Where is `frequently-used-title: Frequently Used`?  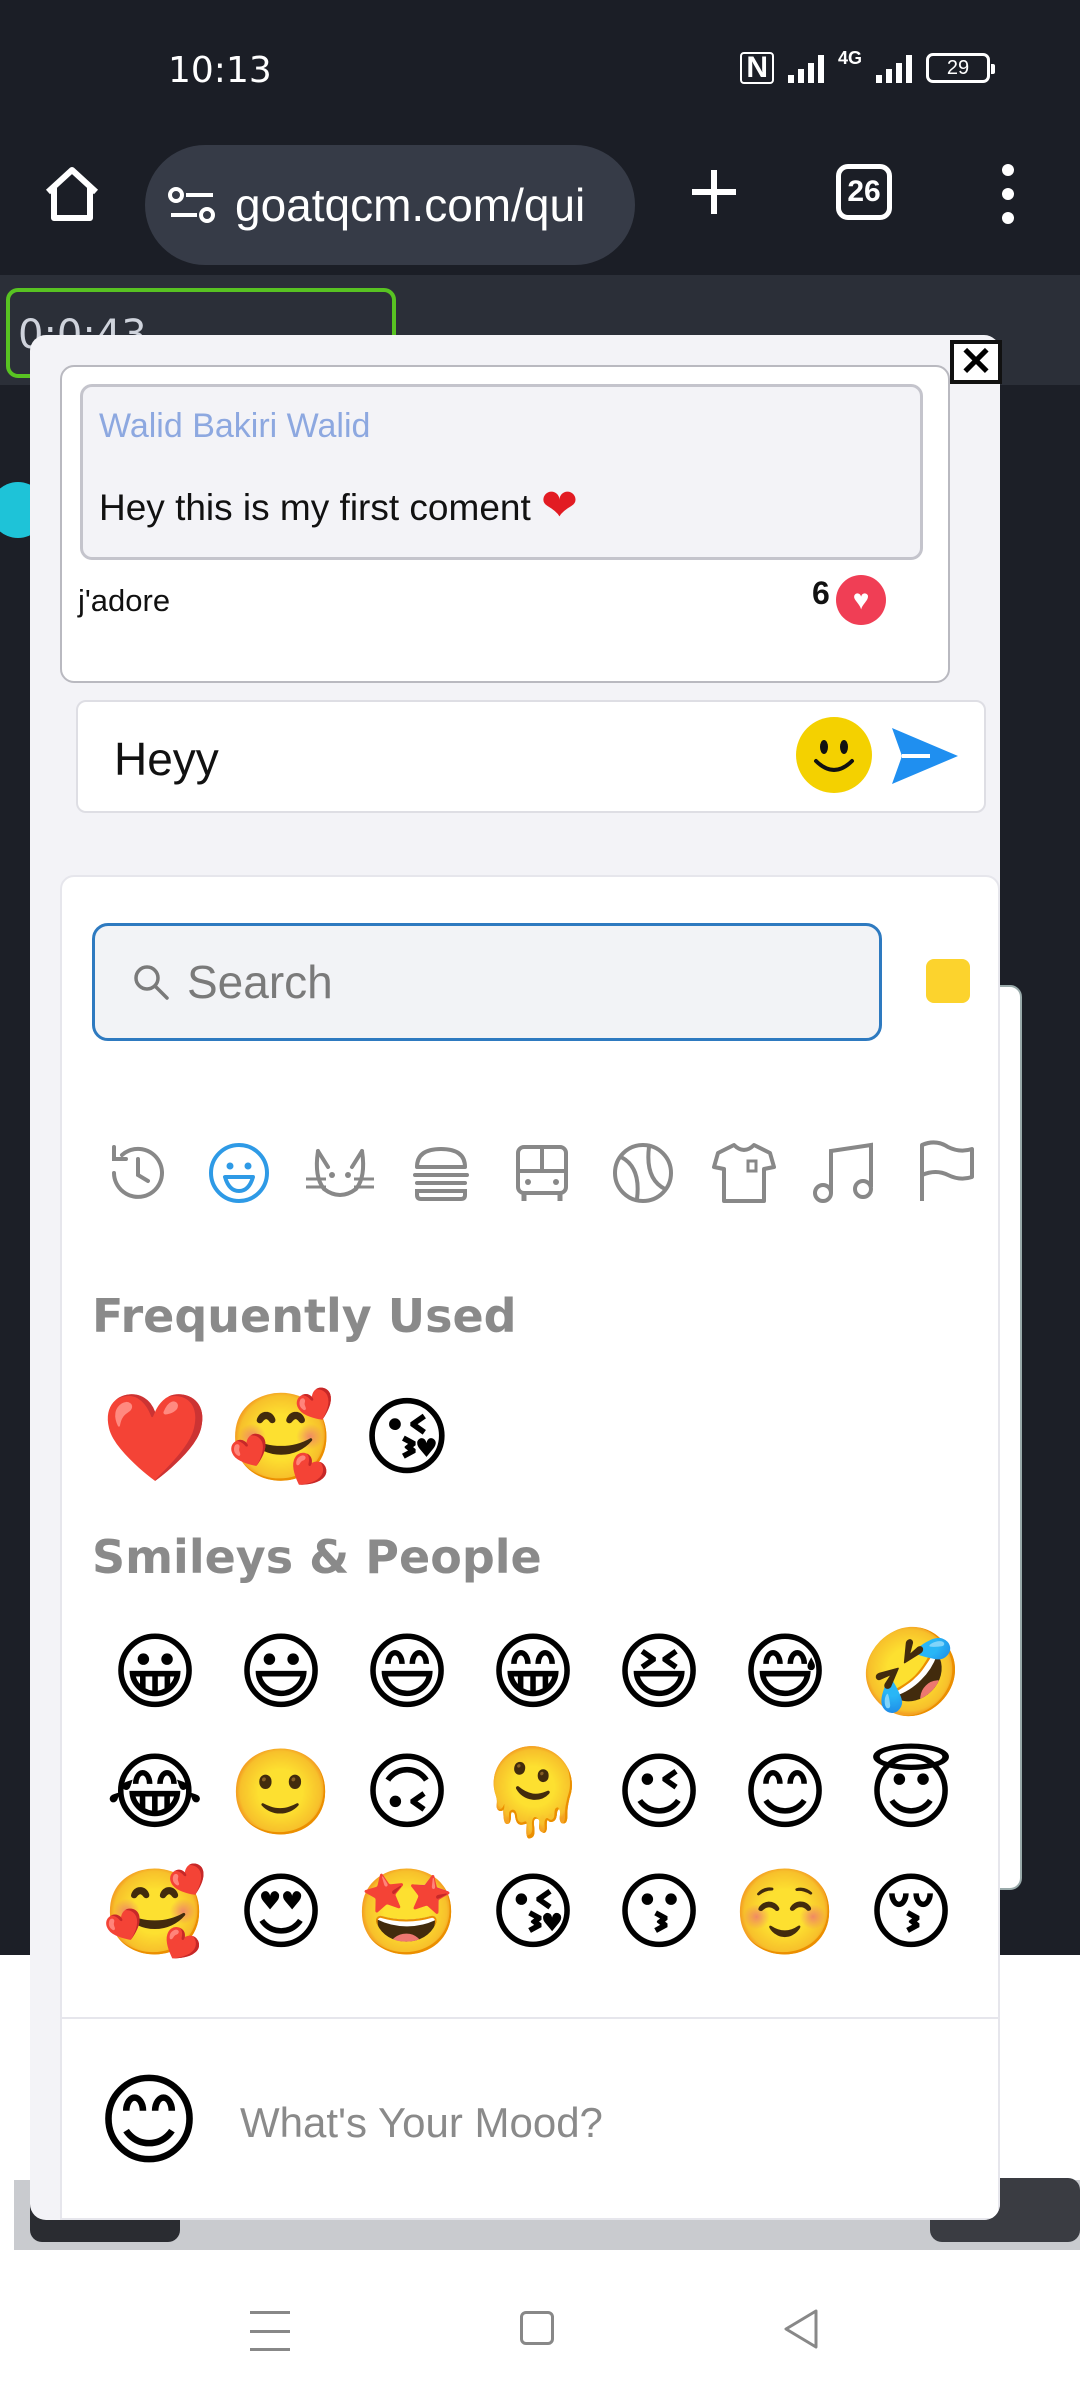 frequently-used-title: Frequently Used is located at coordinates (304, 1316).